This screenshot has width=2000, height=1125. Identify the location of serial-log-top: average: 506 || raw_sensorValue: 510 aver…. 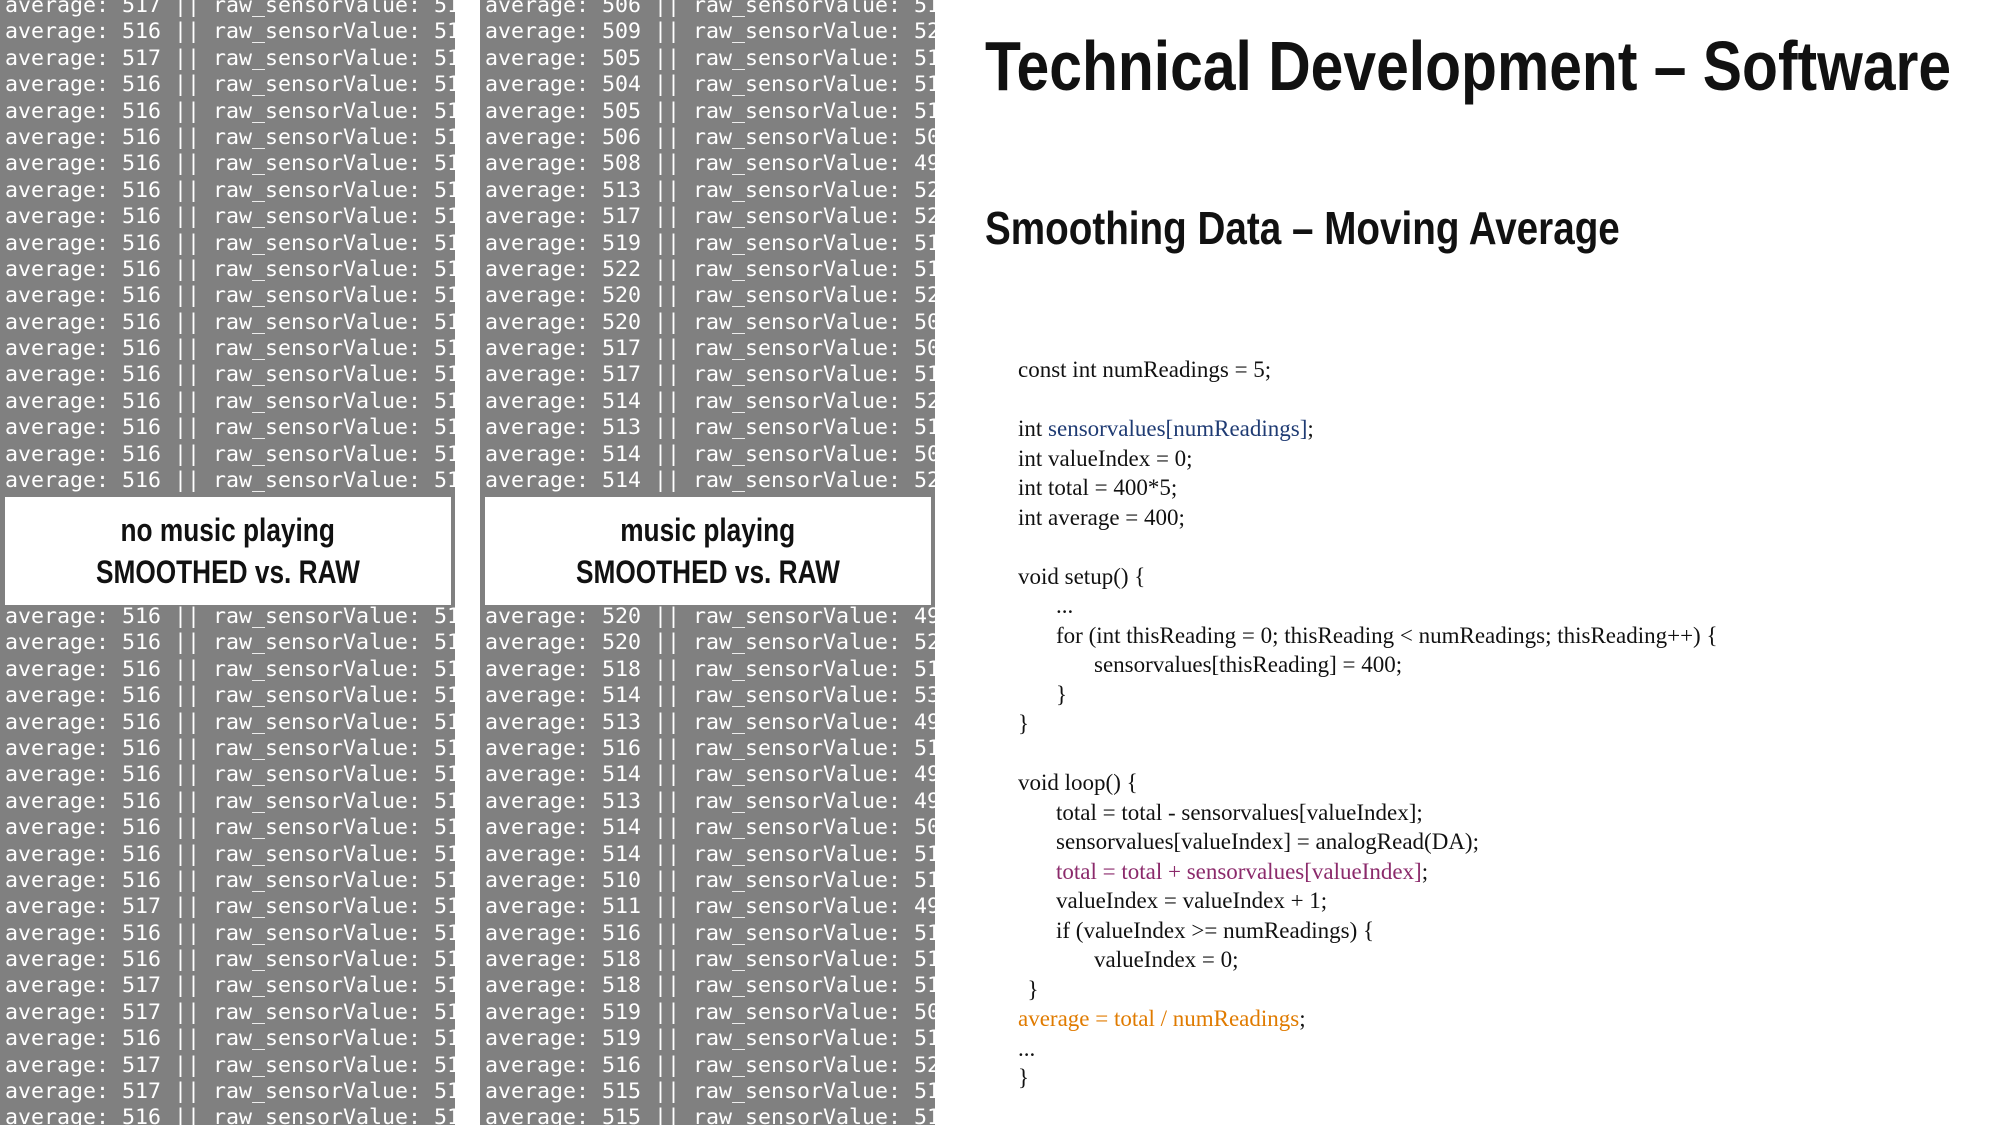
(710, 247).